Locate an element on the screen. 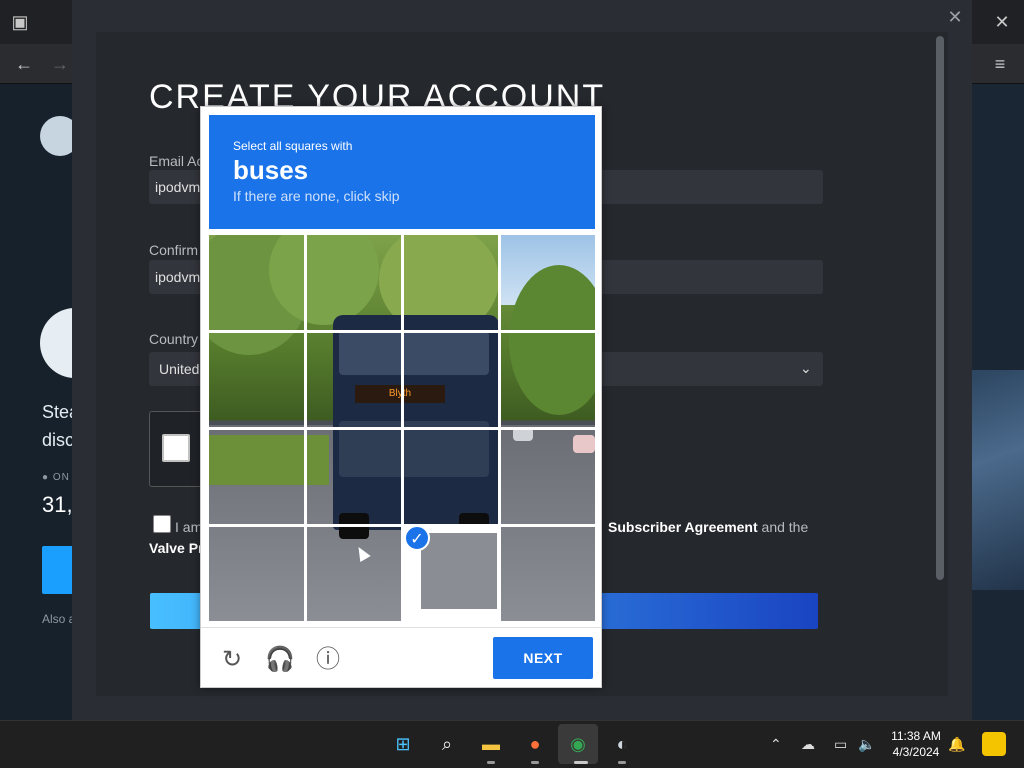 This screenshot has width=1024, height=768. clock-date: 4/3/2024 is located at coordinates (916, 752).